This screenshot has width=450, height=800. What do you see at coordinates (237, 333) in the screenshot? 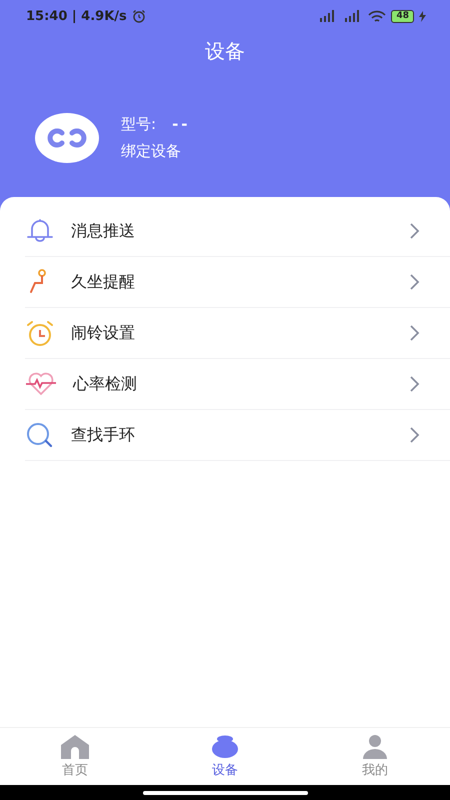
I see `menu-item: 闹铃设置` at bounding box center [237, 333].